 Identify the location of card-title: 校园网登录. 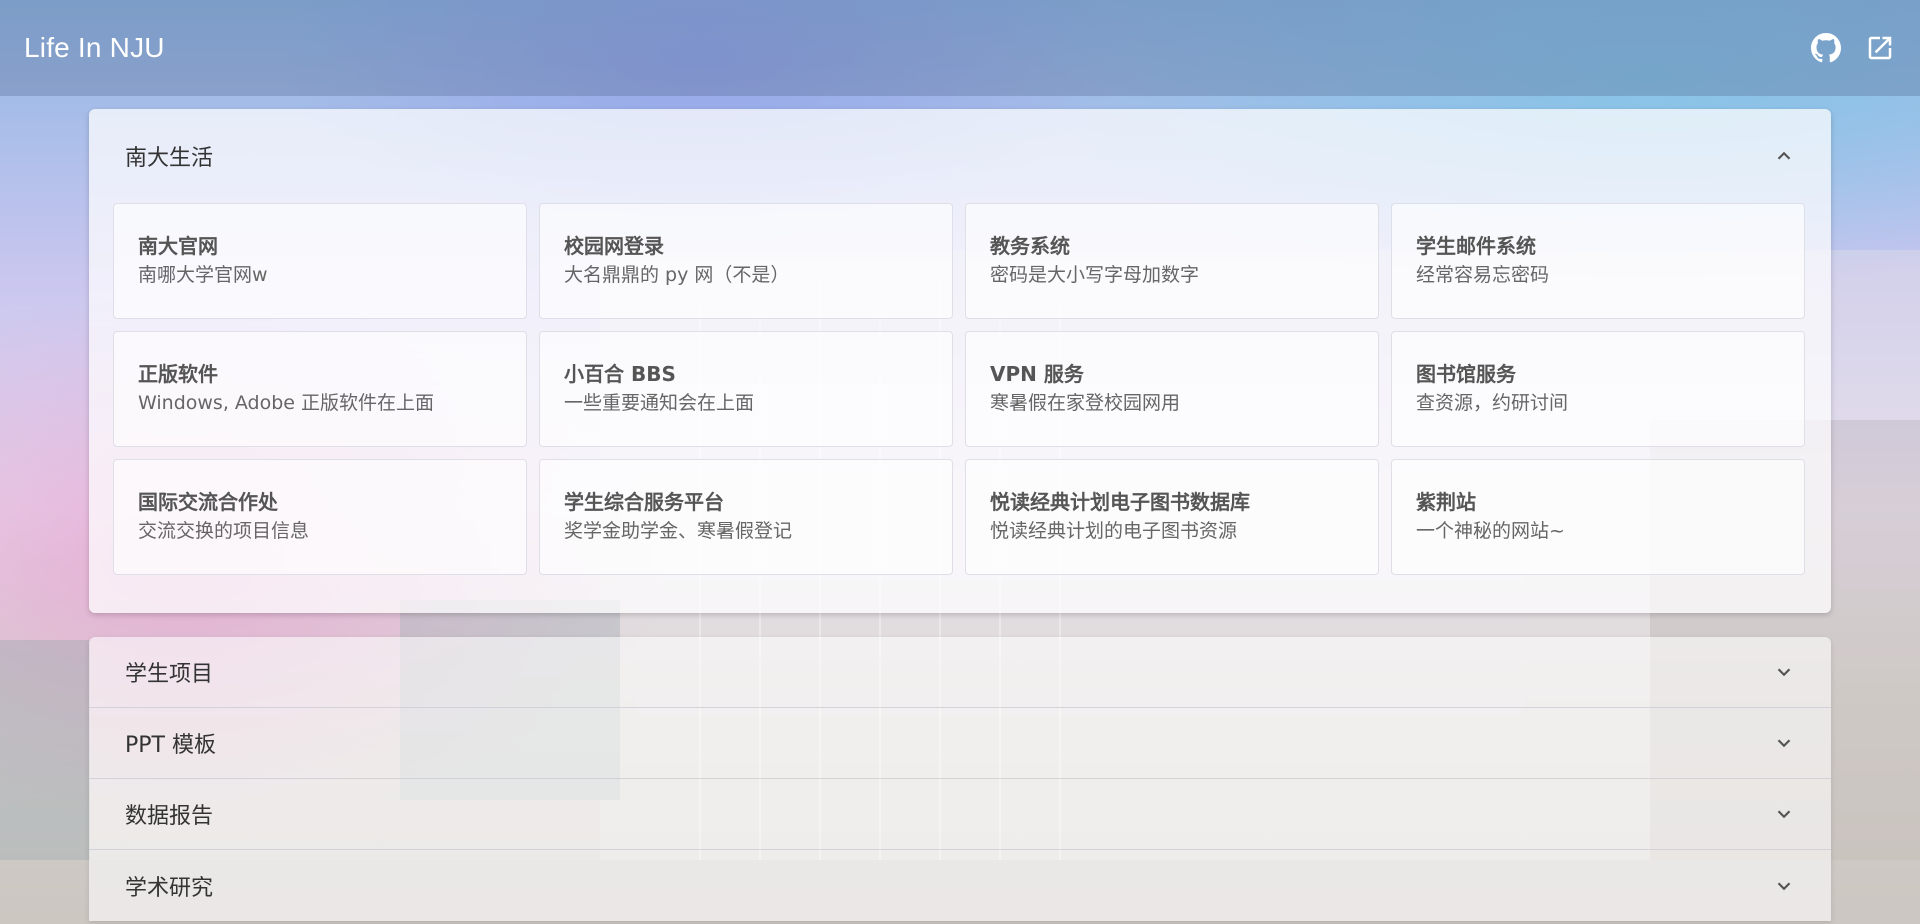
(614, 246).